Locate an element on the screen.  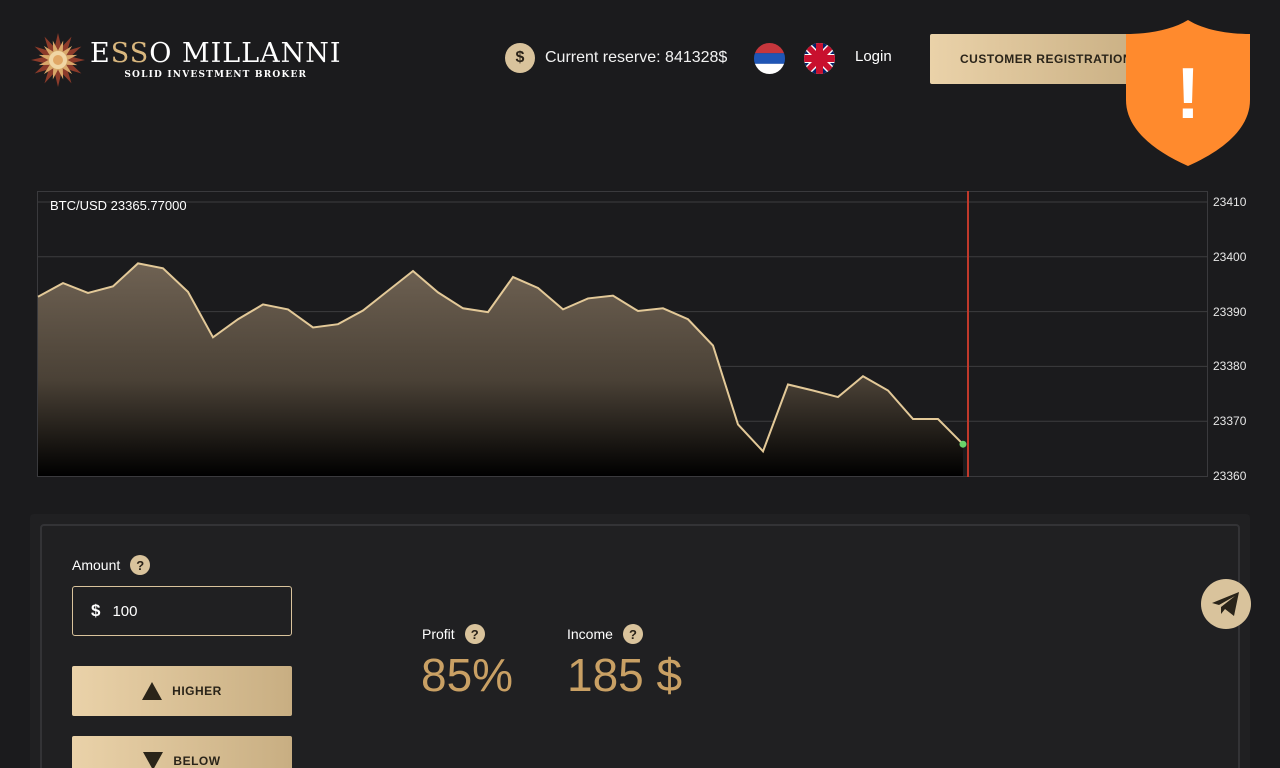
y-tick-label: 23360 is located at coordinates (1230, 476).